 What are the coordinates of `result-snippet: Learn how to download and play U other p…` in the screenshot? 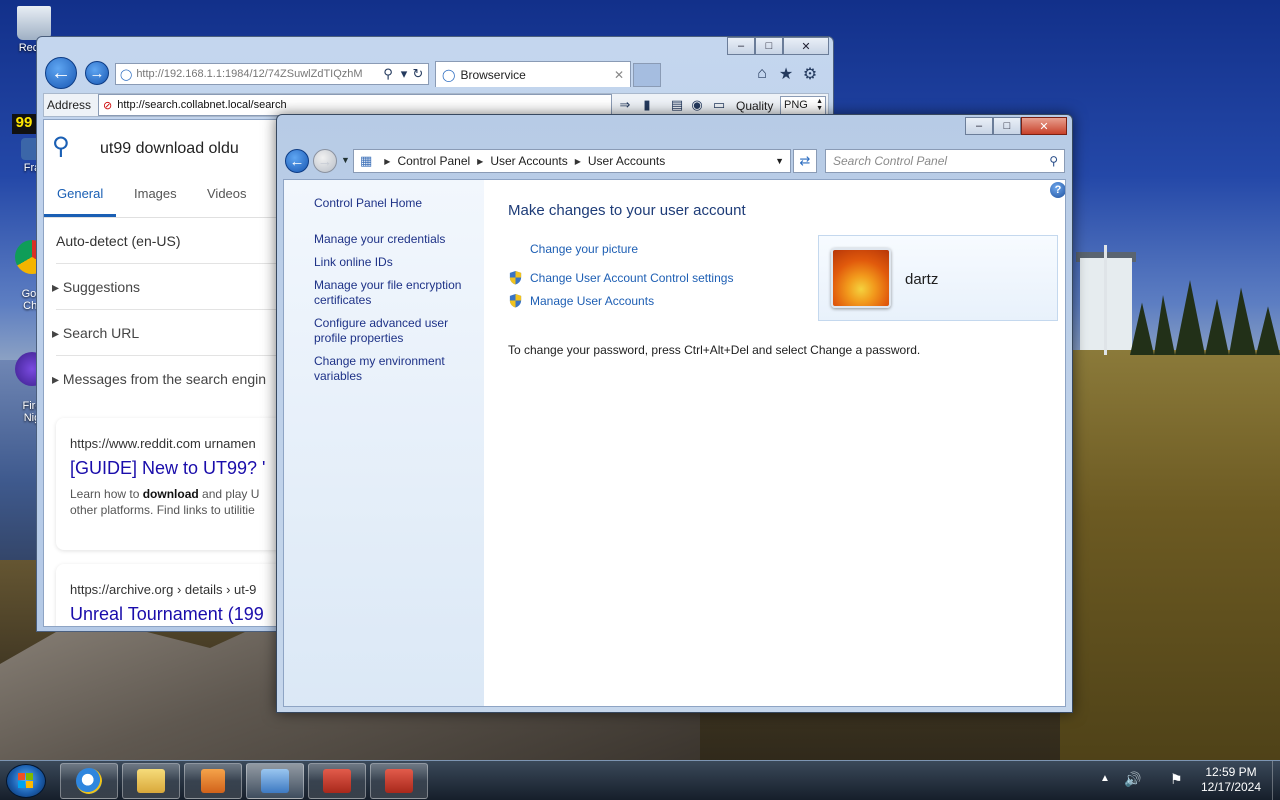 It's located at (164, 502).